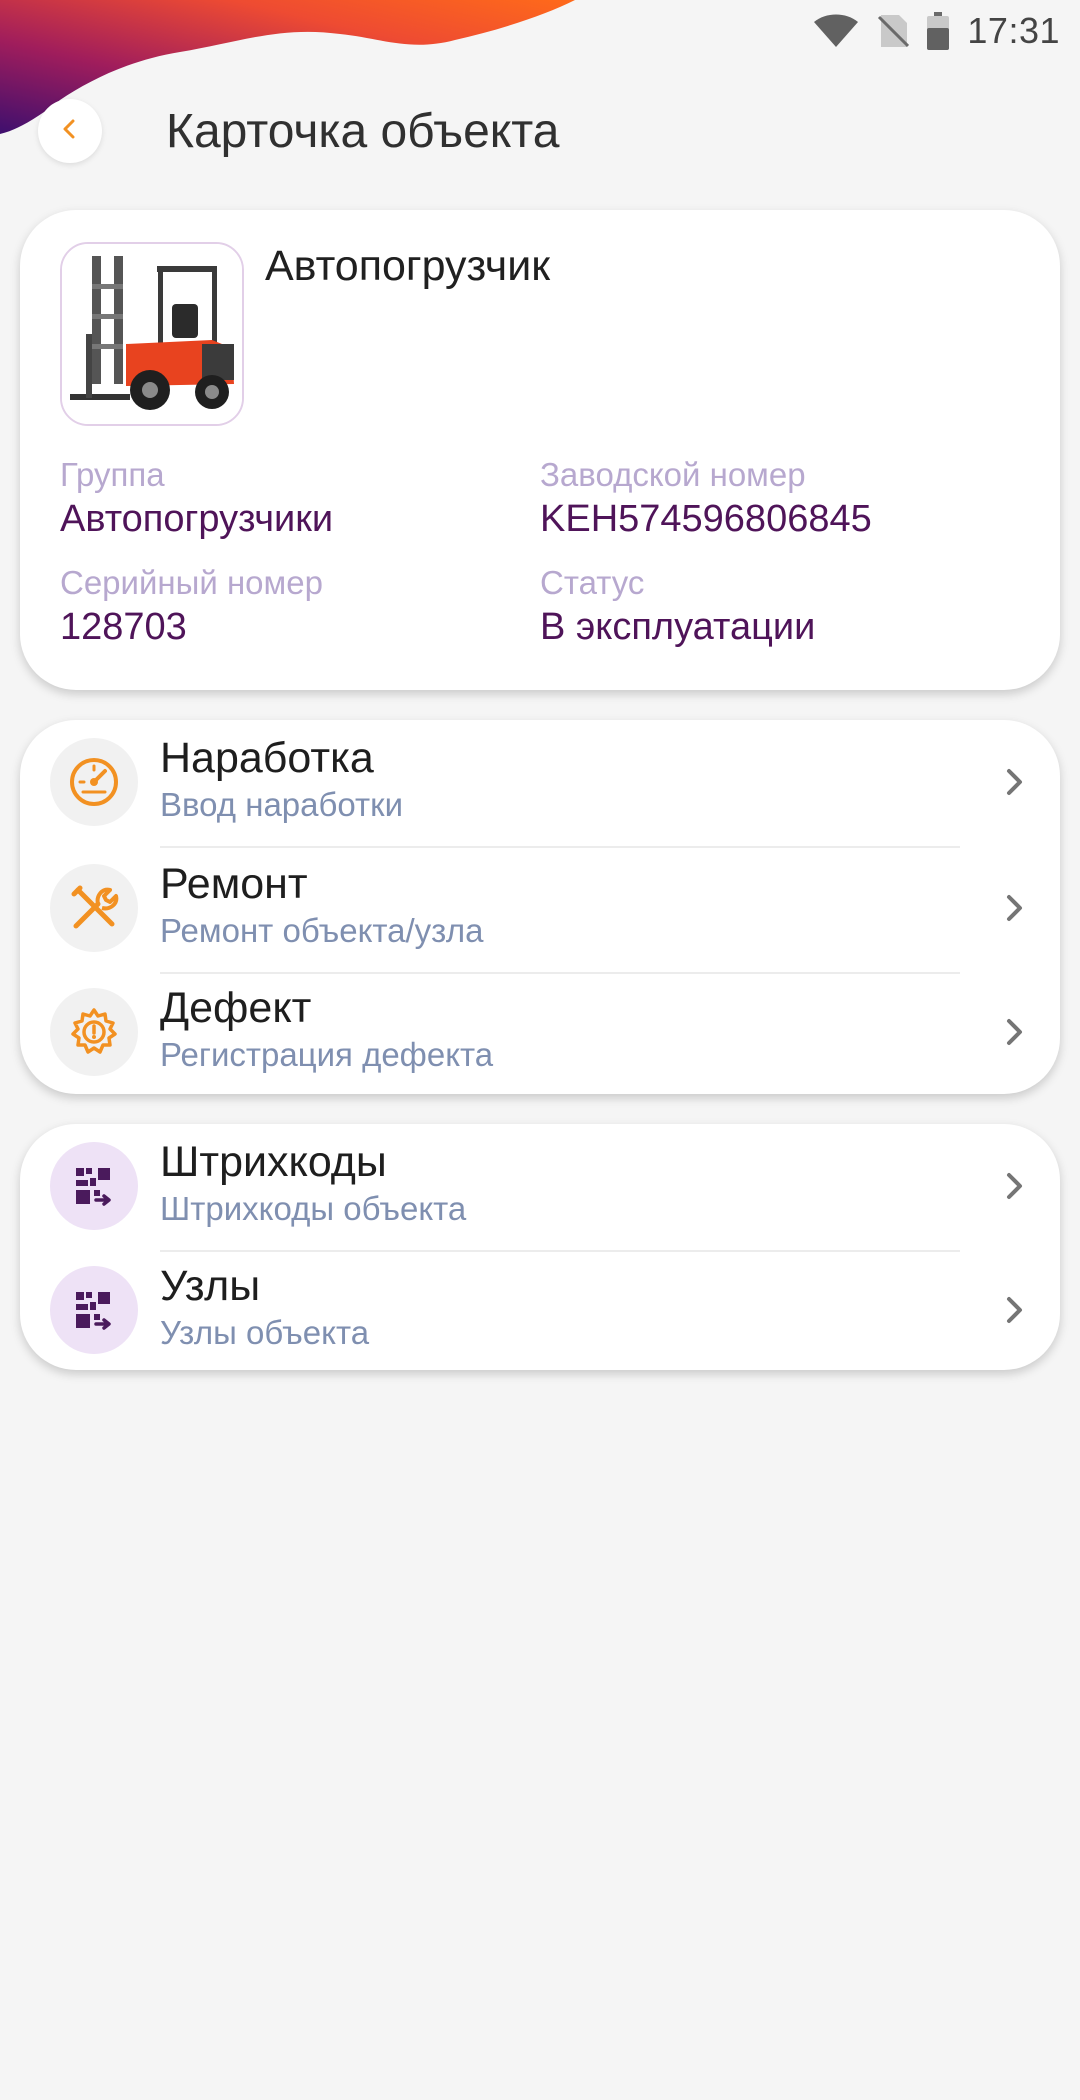  I want to click on field-group: Группа Автопогрузчики, so click(196, 498).